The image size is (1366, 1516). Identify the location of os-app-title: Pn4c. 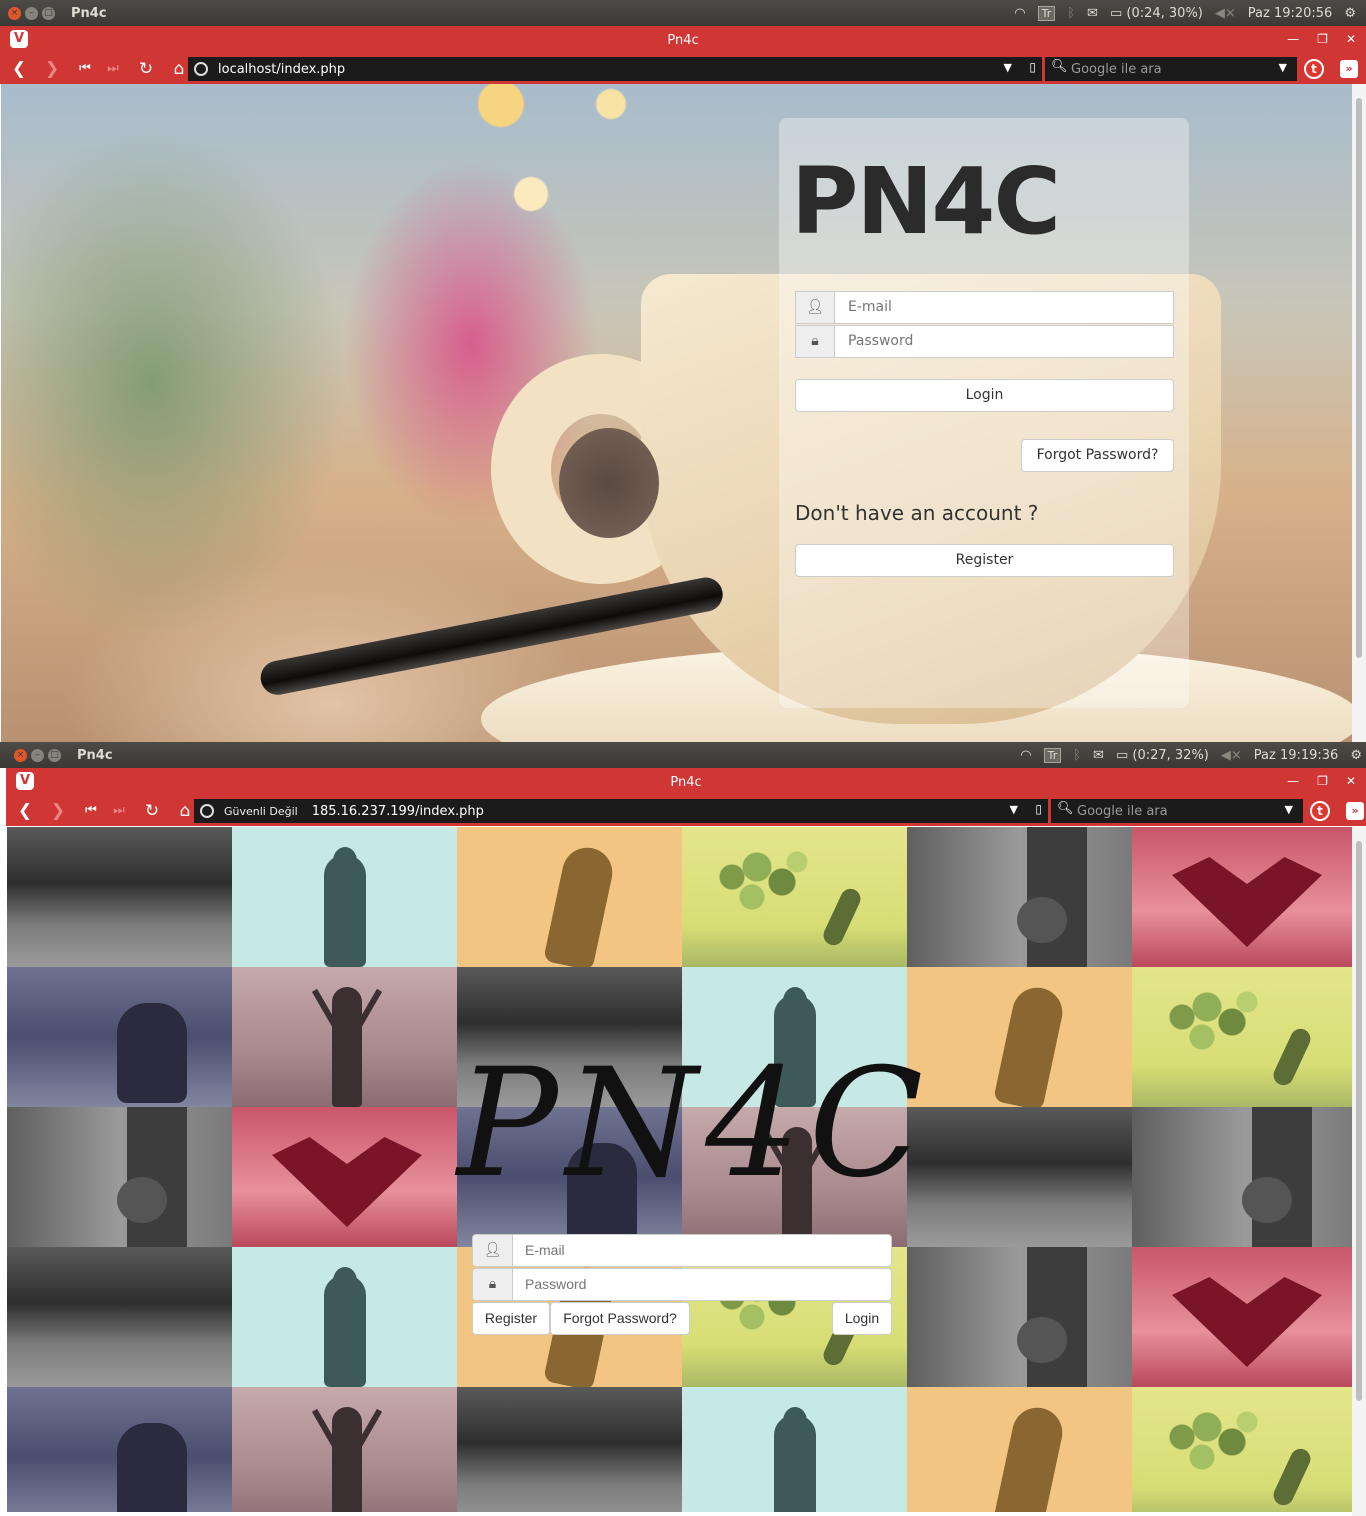
(89, 13).